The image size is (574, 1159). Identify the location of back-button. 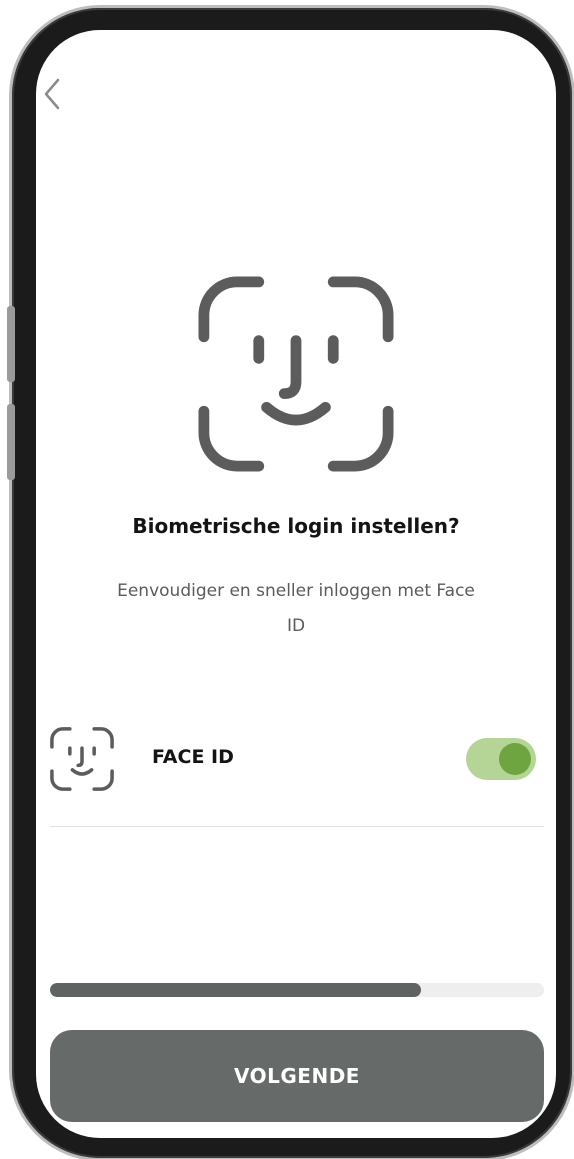
(52, 94).